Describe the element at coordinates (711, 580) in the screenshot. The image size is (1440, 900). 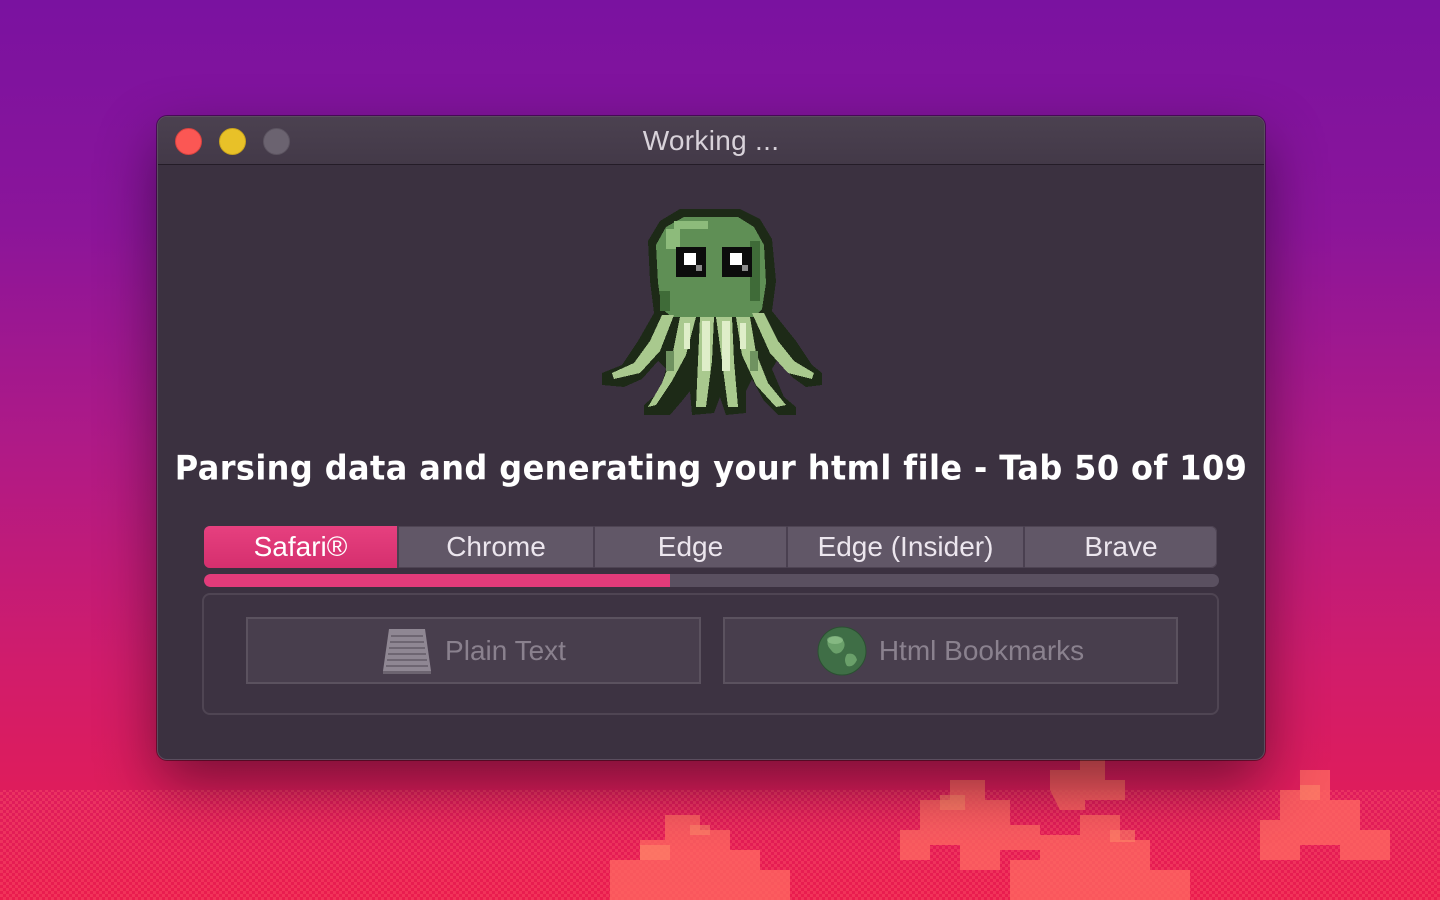
I see `progress-bar` at that location.